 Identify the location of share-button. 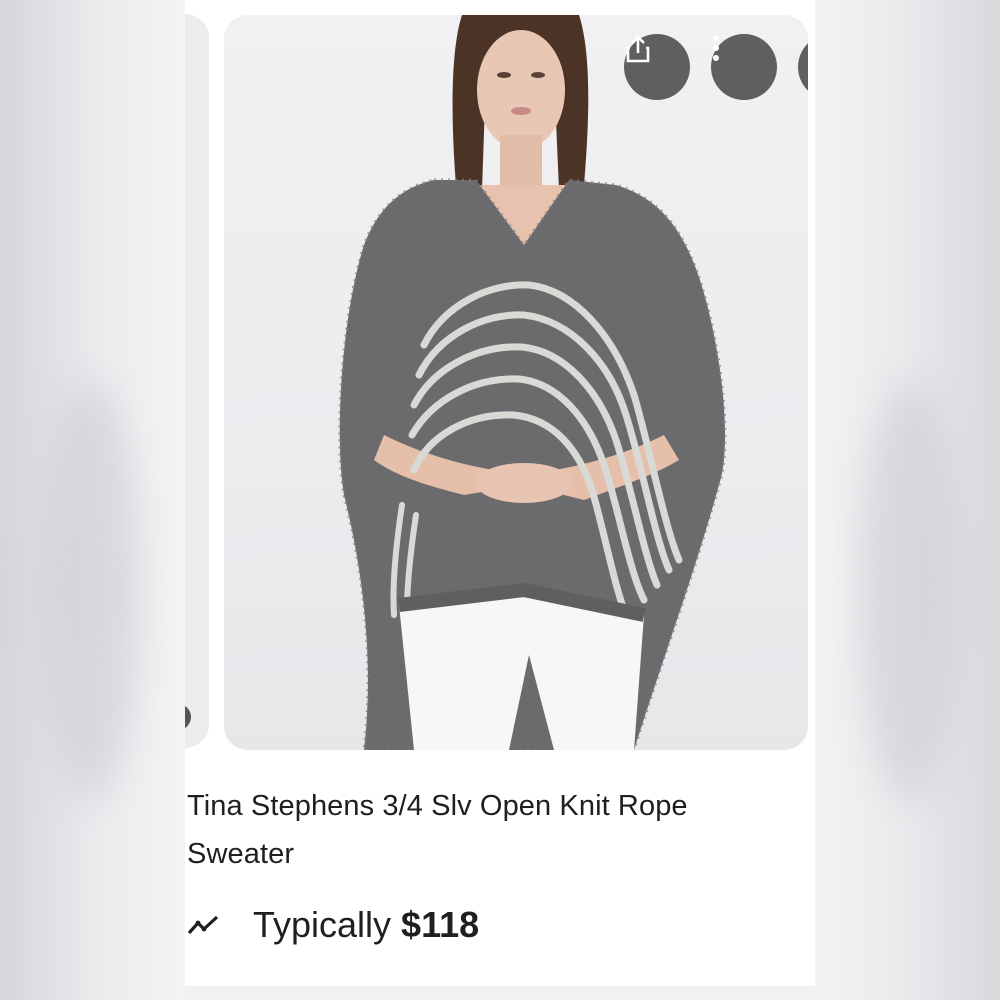
(657, 67).